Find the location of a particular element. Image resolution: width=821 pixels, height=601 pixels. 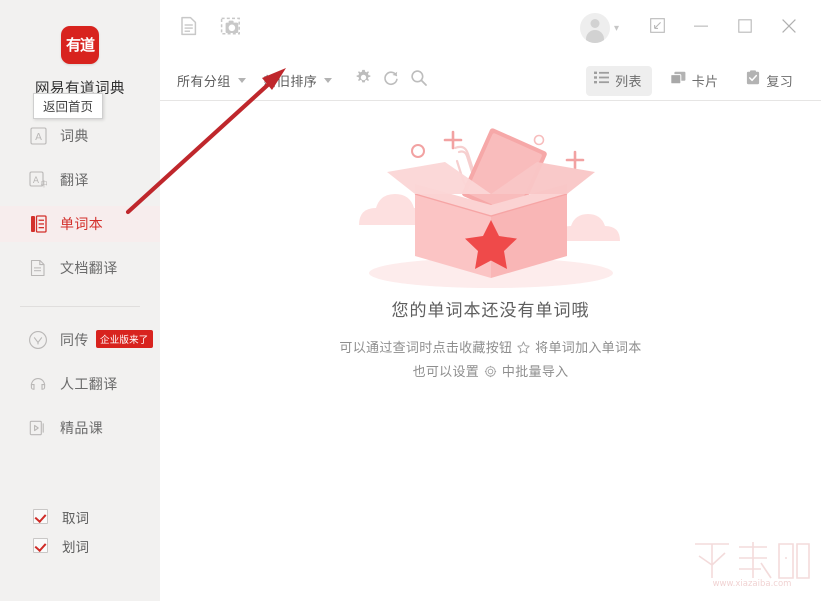

empty-state-description: 可以通过查词时点击收藏按钮 将单词加入单词本 也可以设置 中批量导入 is located at coordinates (490, 361).